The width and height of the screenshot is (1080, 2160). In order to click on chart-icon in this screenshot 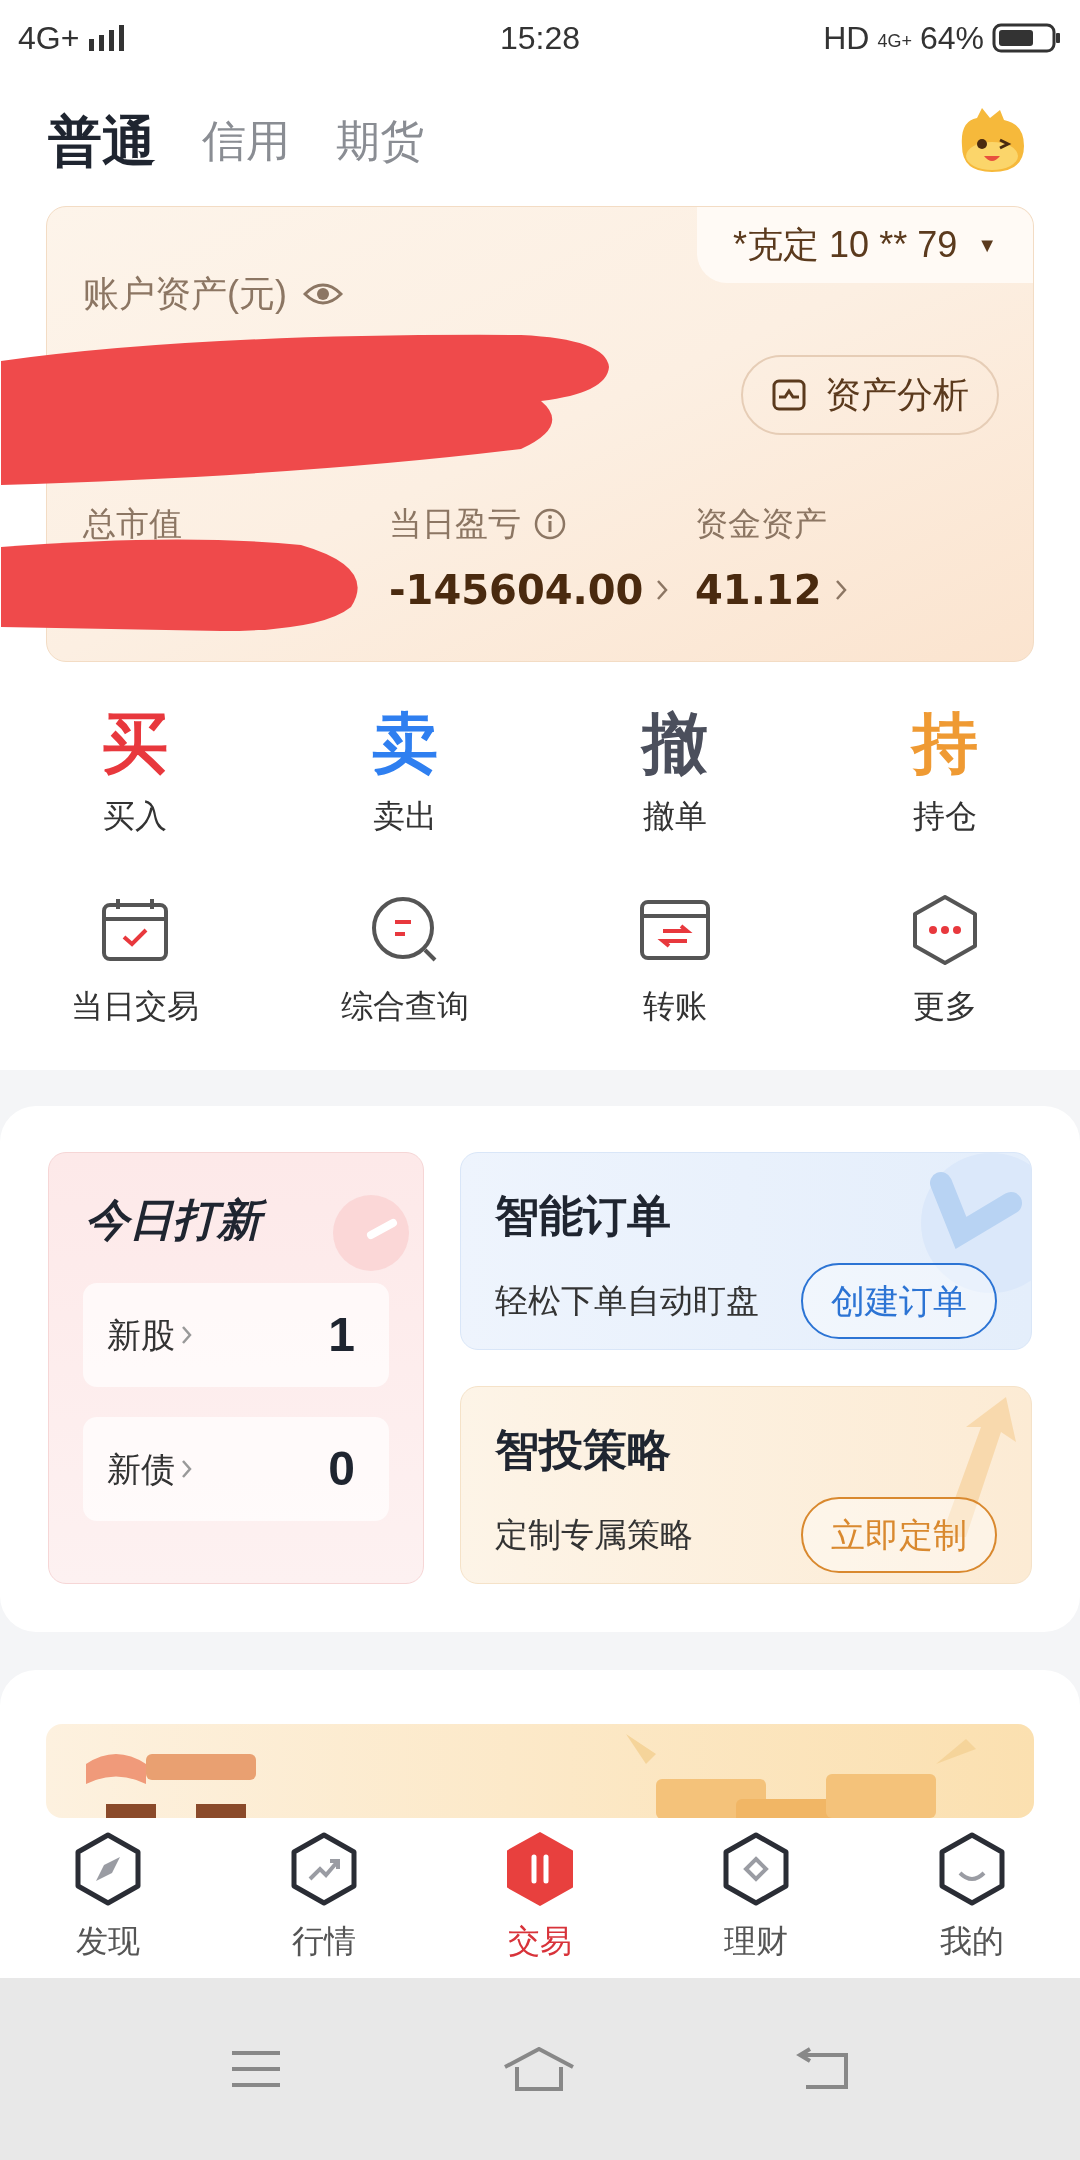, I will do `click(789, 395)`.